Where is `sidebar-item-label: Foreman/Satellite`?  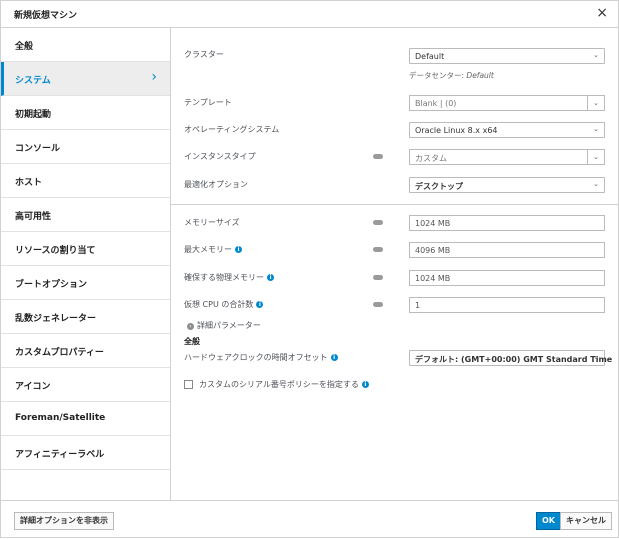
sidebar-item-label: Foreman/Satellite is located at coordinates (60, 418).